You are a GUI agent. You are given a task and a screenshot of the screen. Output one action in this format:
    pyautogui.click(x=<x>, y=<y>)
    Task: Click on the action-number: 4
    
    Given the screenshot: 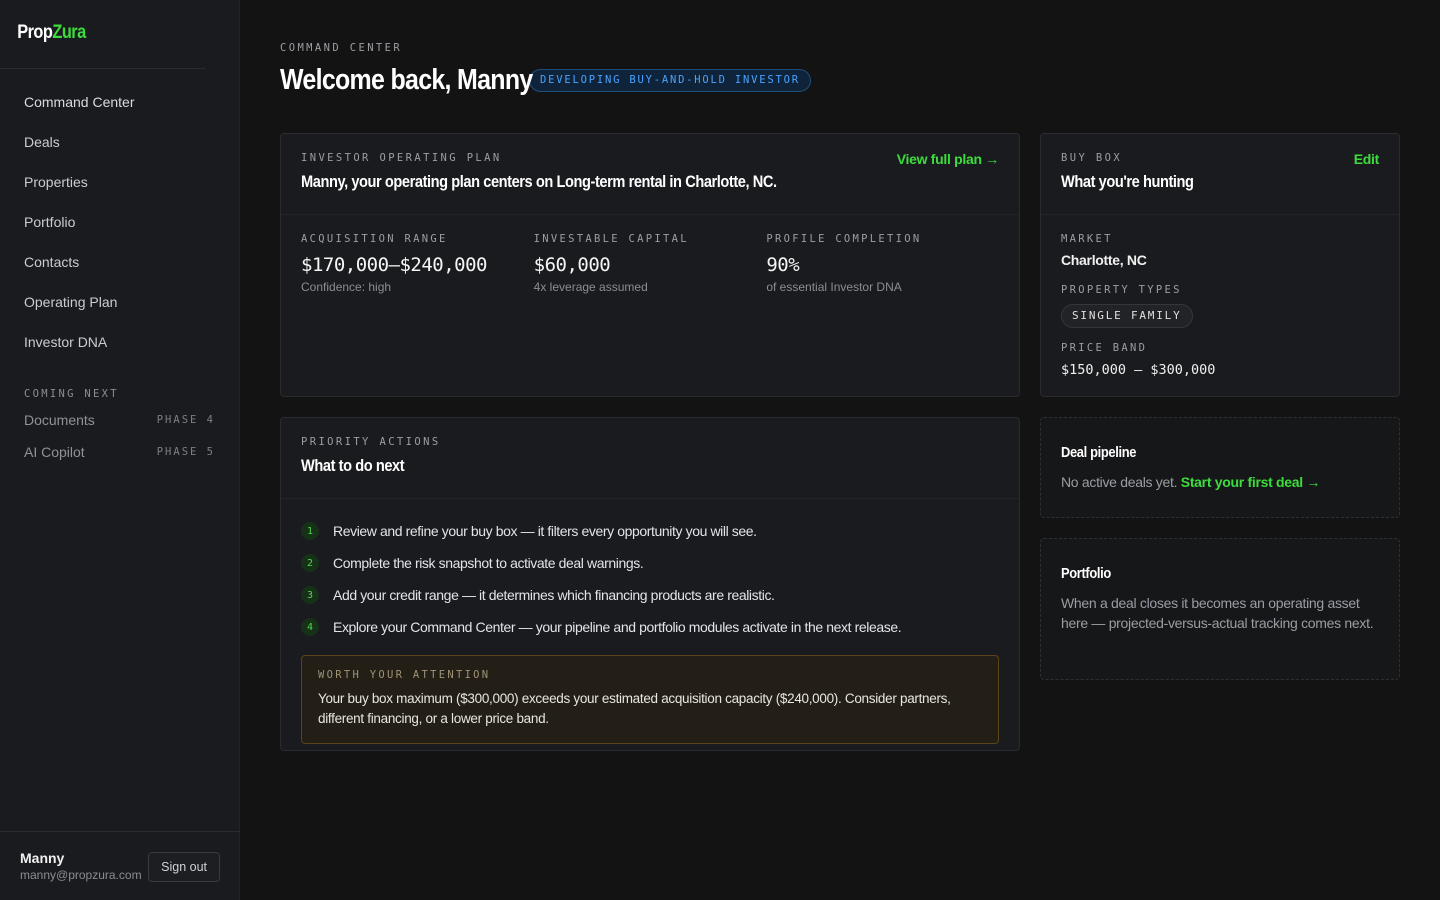 What is the action you would take?
    pyautogui.click(x=310, y=627)
    